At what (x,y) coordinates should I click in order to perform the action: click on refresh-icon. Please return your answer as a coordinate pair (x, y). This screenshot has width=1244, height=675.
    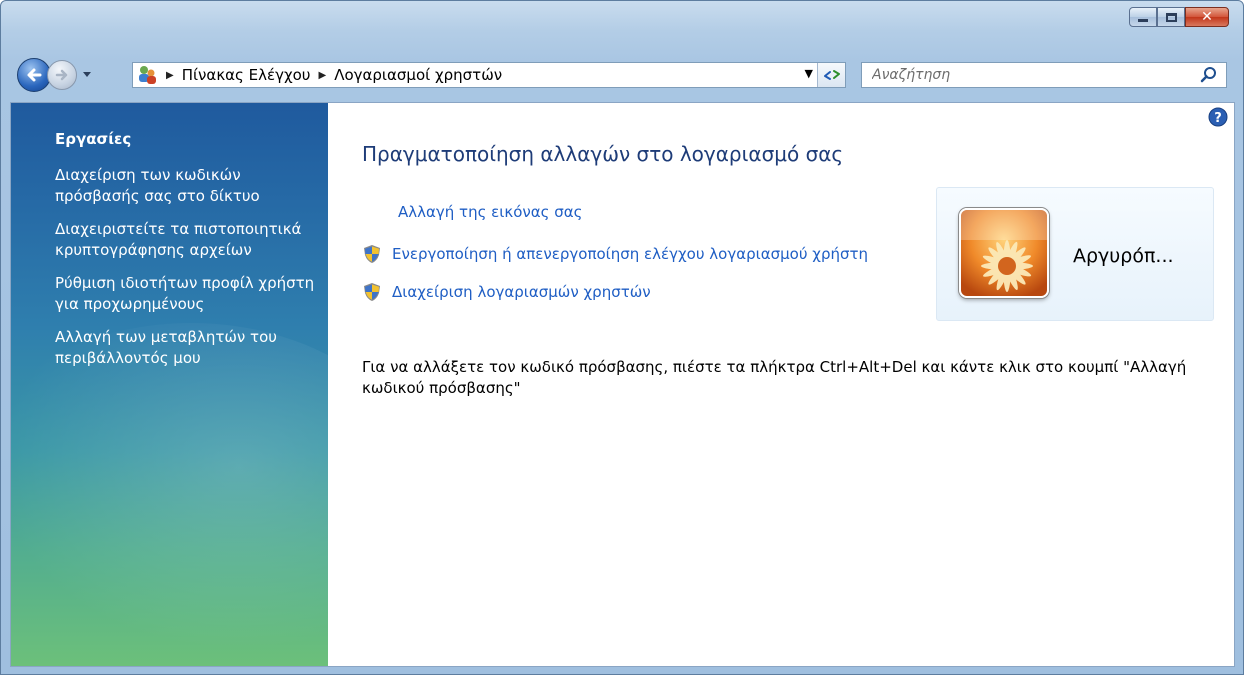
    Looking at the image, I should click on (831, 75).